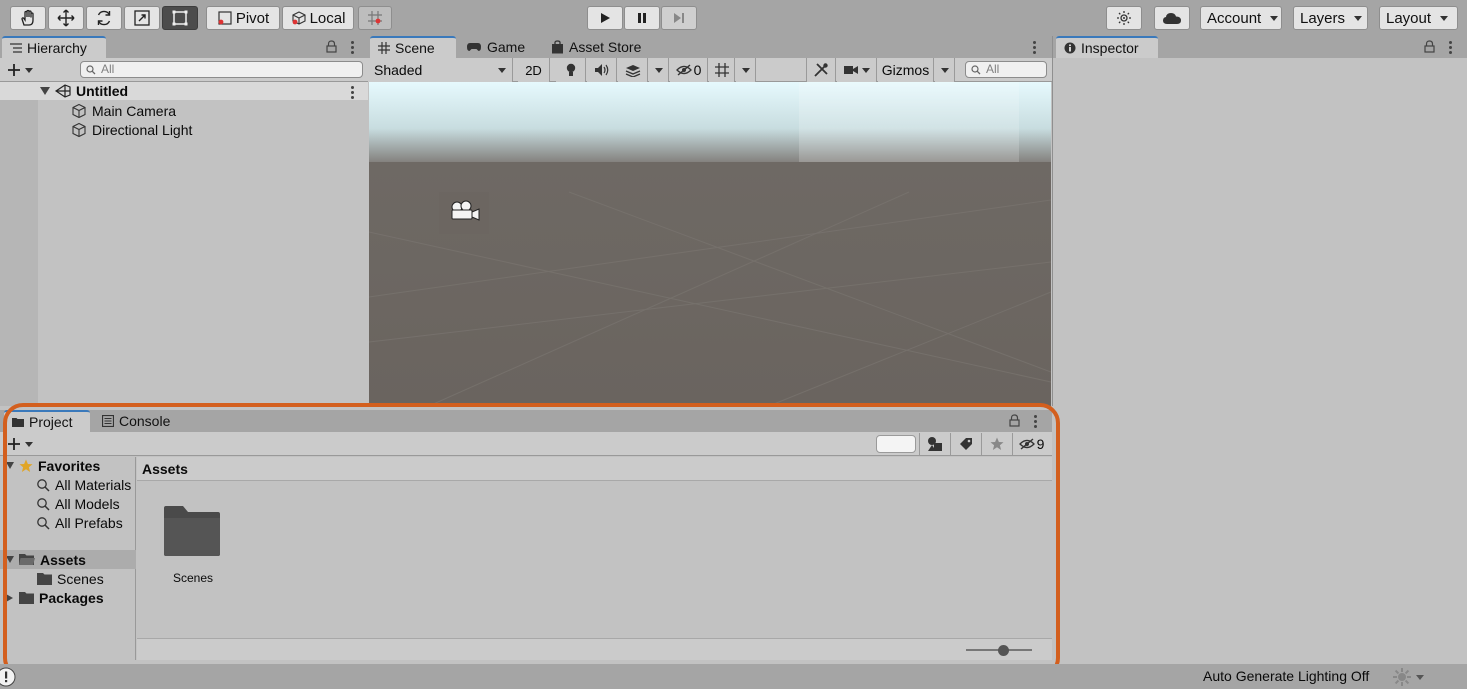  I want to click on grid-toggle-button, so click(722, 70).